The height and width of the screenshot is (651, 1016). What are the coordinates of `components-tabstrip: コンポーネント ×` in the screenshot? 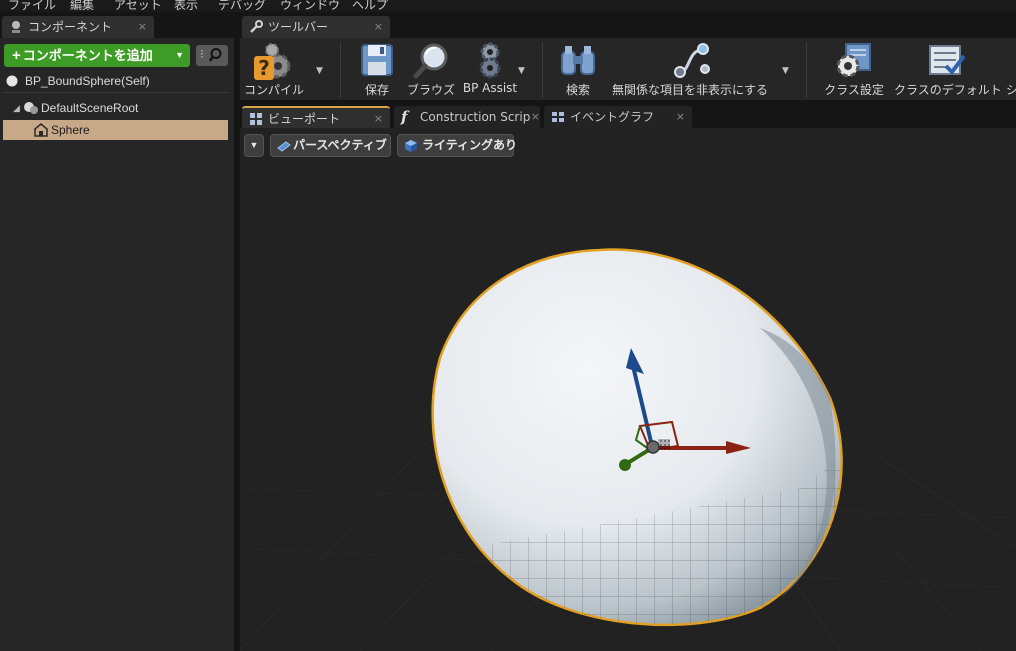 It's located at (117, 25).